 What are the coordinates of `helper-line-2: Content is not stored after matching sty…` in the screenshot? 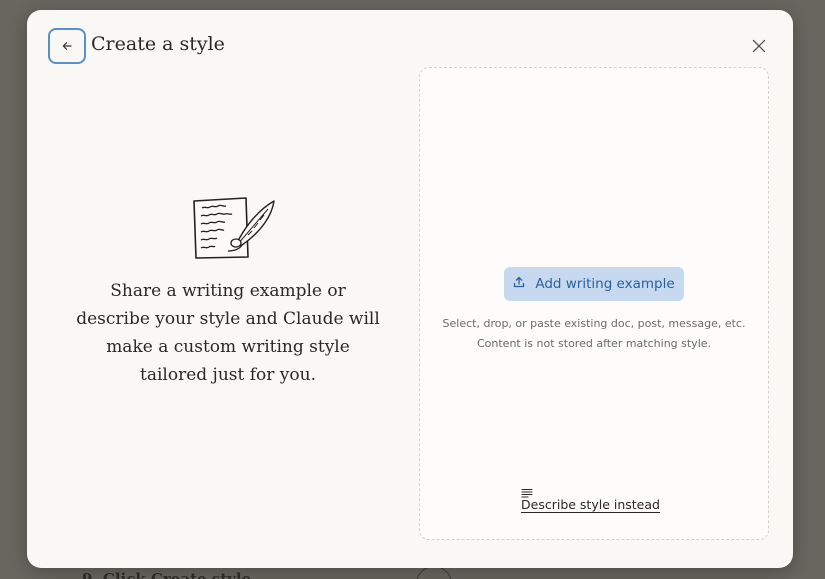 It's located at (594, 343).